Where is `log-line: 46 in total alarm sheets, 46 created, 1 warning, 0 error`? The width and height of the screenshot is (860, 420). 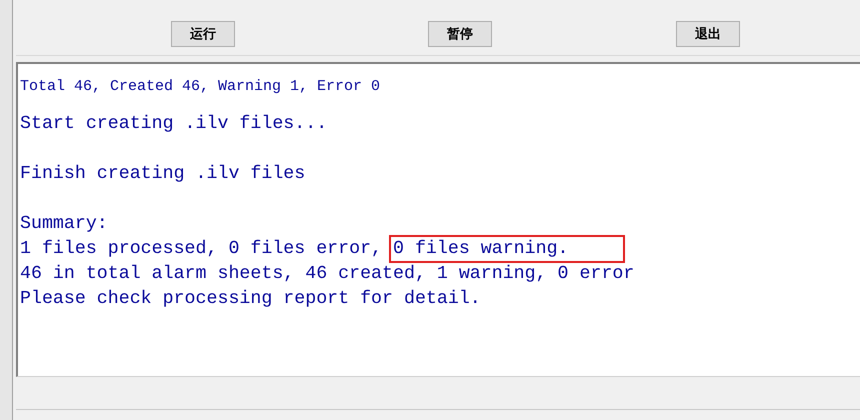
log-line: 46 in total alarm sheets, 46 created, 1 warning, 0 error is located at coordinates (327, 274).